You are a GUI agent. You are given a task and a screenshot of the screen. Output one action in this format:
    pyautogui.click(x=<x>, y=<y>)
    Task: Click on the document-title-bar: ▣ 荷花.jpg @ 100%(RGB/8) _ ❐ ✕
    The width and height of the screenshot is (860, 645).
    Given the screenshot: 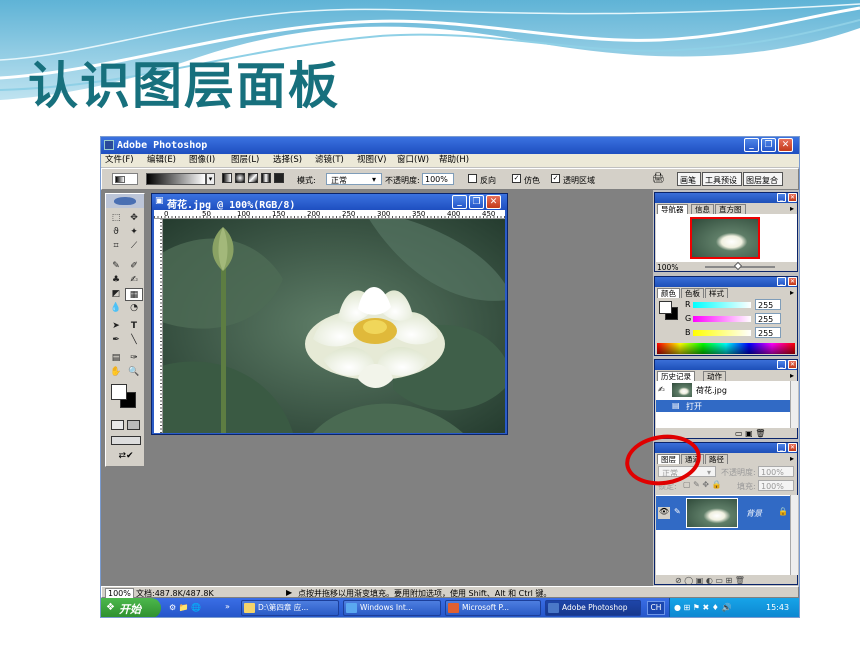 What is the action you would take?
    pyautogui.click(x=329, y=202)
    